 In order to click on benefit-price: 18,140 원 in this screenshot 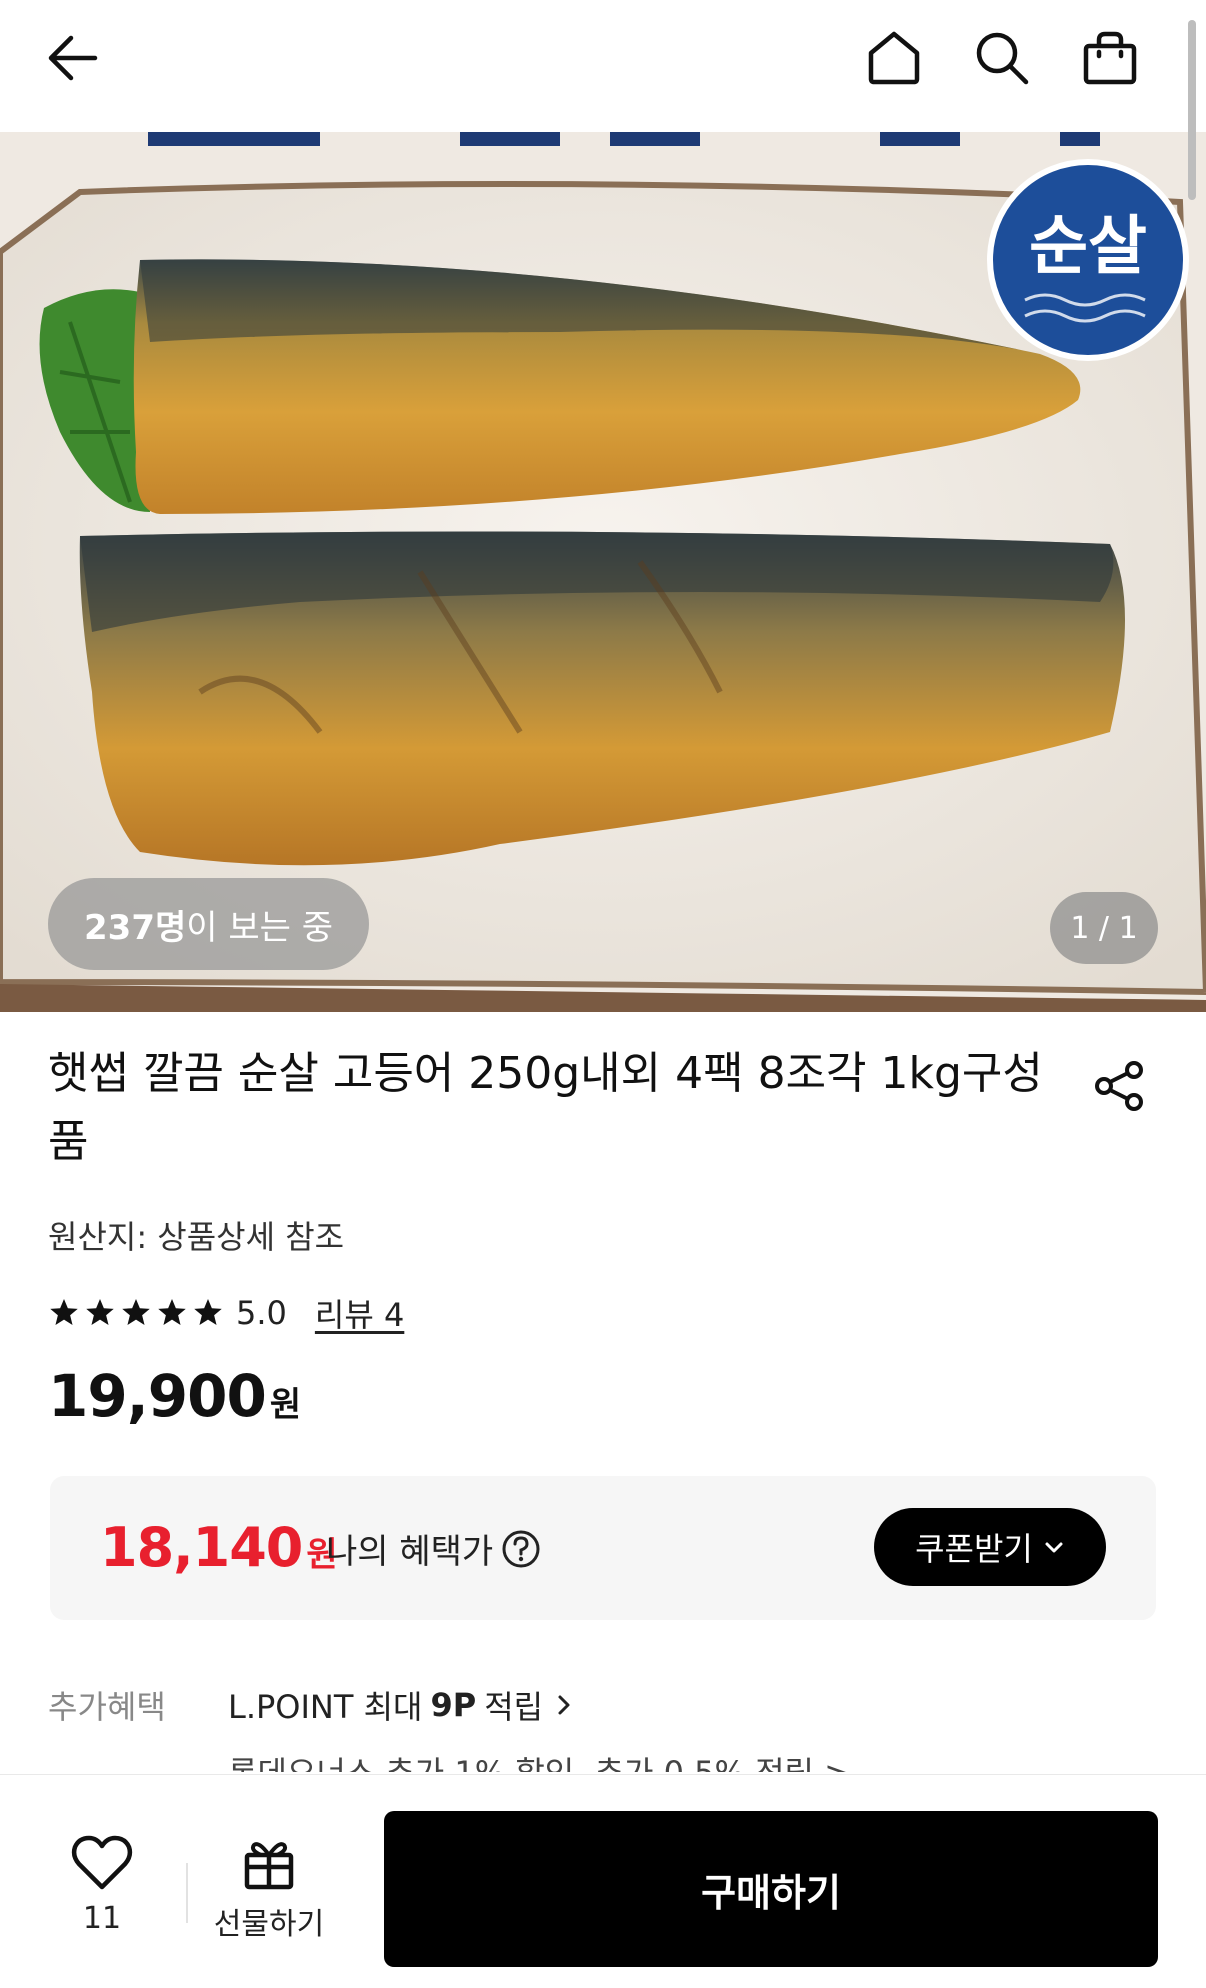, I will do `click(219, 1547)`.